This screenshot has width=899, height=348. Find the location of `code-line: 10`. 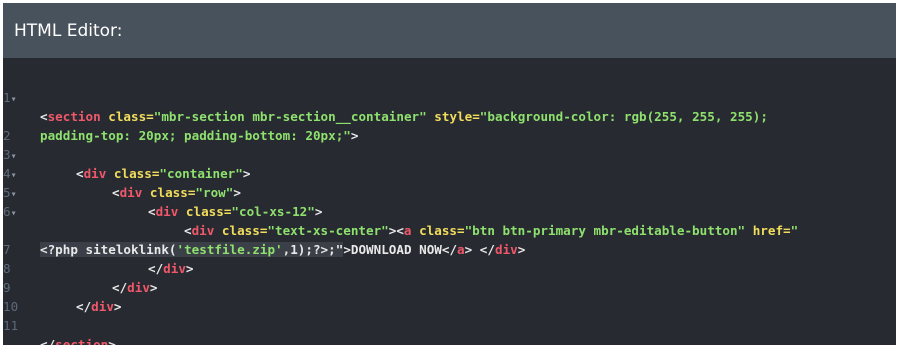

code-line: 10 is located at coordinates (449, 296).